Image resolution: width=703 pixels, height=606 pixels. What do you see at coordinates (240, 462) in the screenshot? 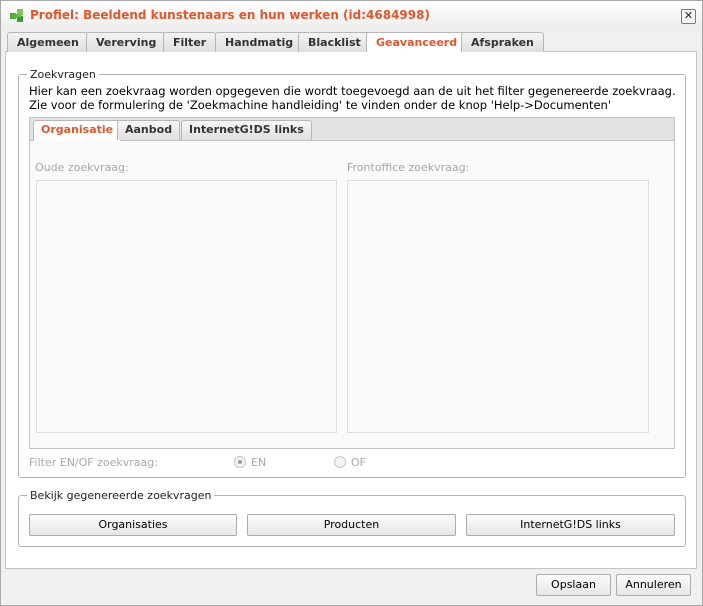
I see `radio-en` at bounding box center [240, 462].